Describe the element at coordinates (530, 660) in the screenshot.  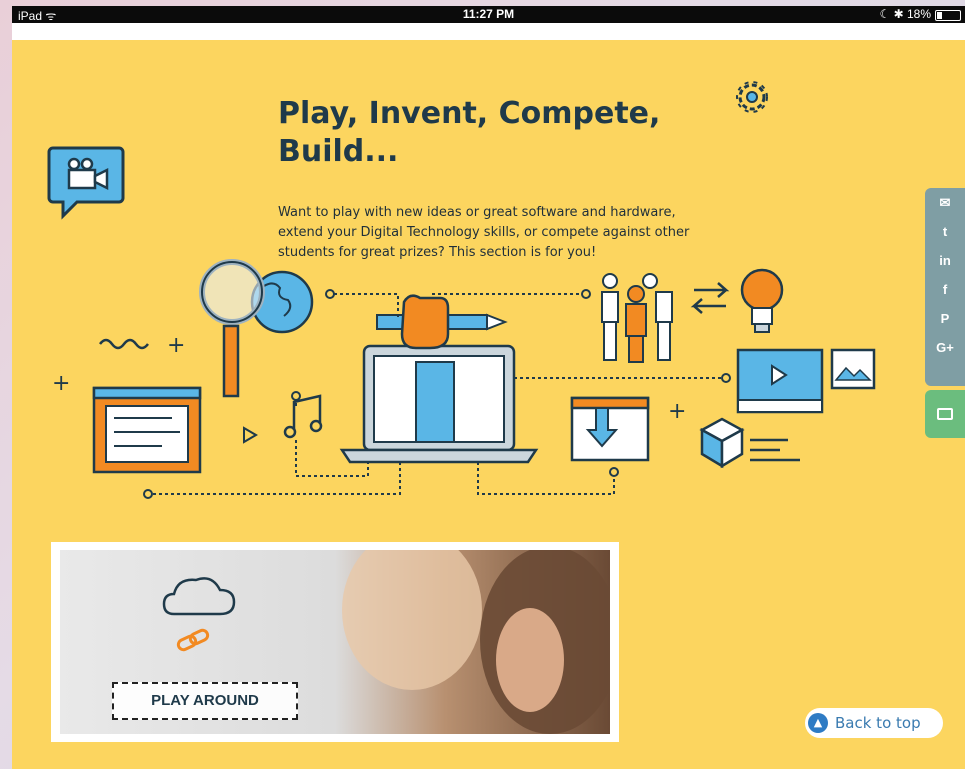
I see `student-face-right` at that location.